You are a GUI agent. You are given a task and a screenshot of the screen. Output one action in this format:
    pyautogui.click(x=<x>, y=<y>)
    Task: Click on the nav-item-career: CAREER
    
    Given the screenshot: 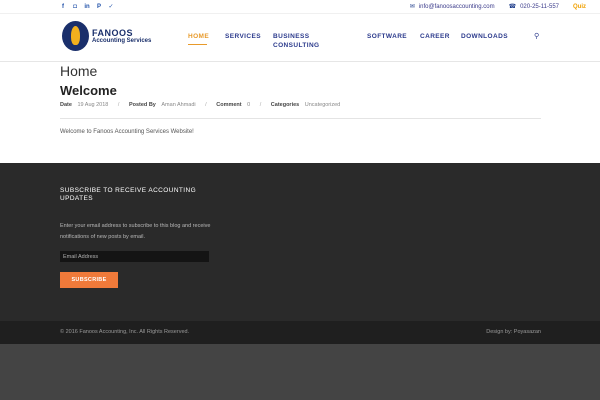 What is the action you would take?
    pyautogui.click(x=435, y=36)
    